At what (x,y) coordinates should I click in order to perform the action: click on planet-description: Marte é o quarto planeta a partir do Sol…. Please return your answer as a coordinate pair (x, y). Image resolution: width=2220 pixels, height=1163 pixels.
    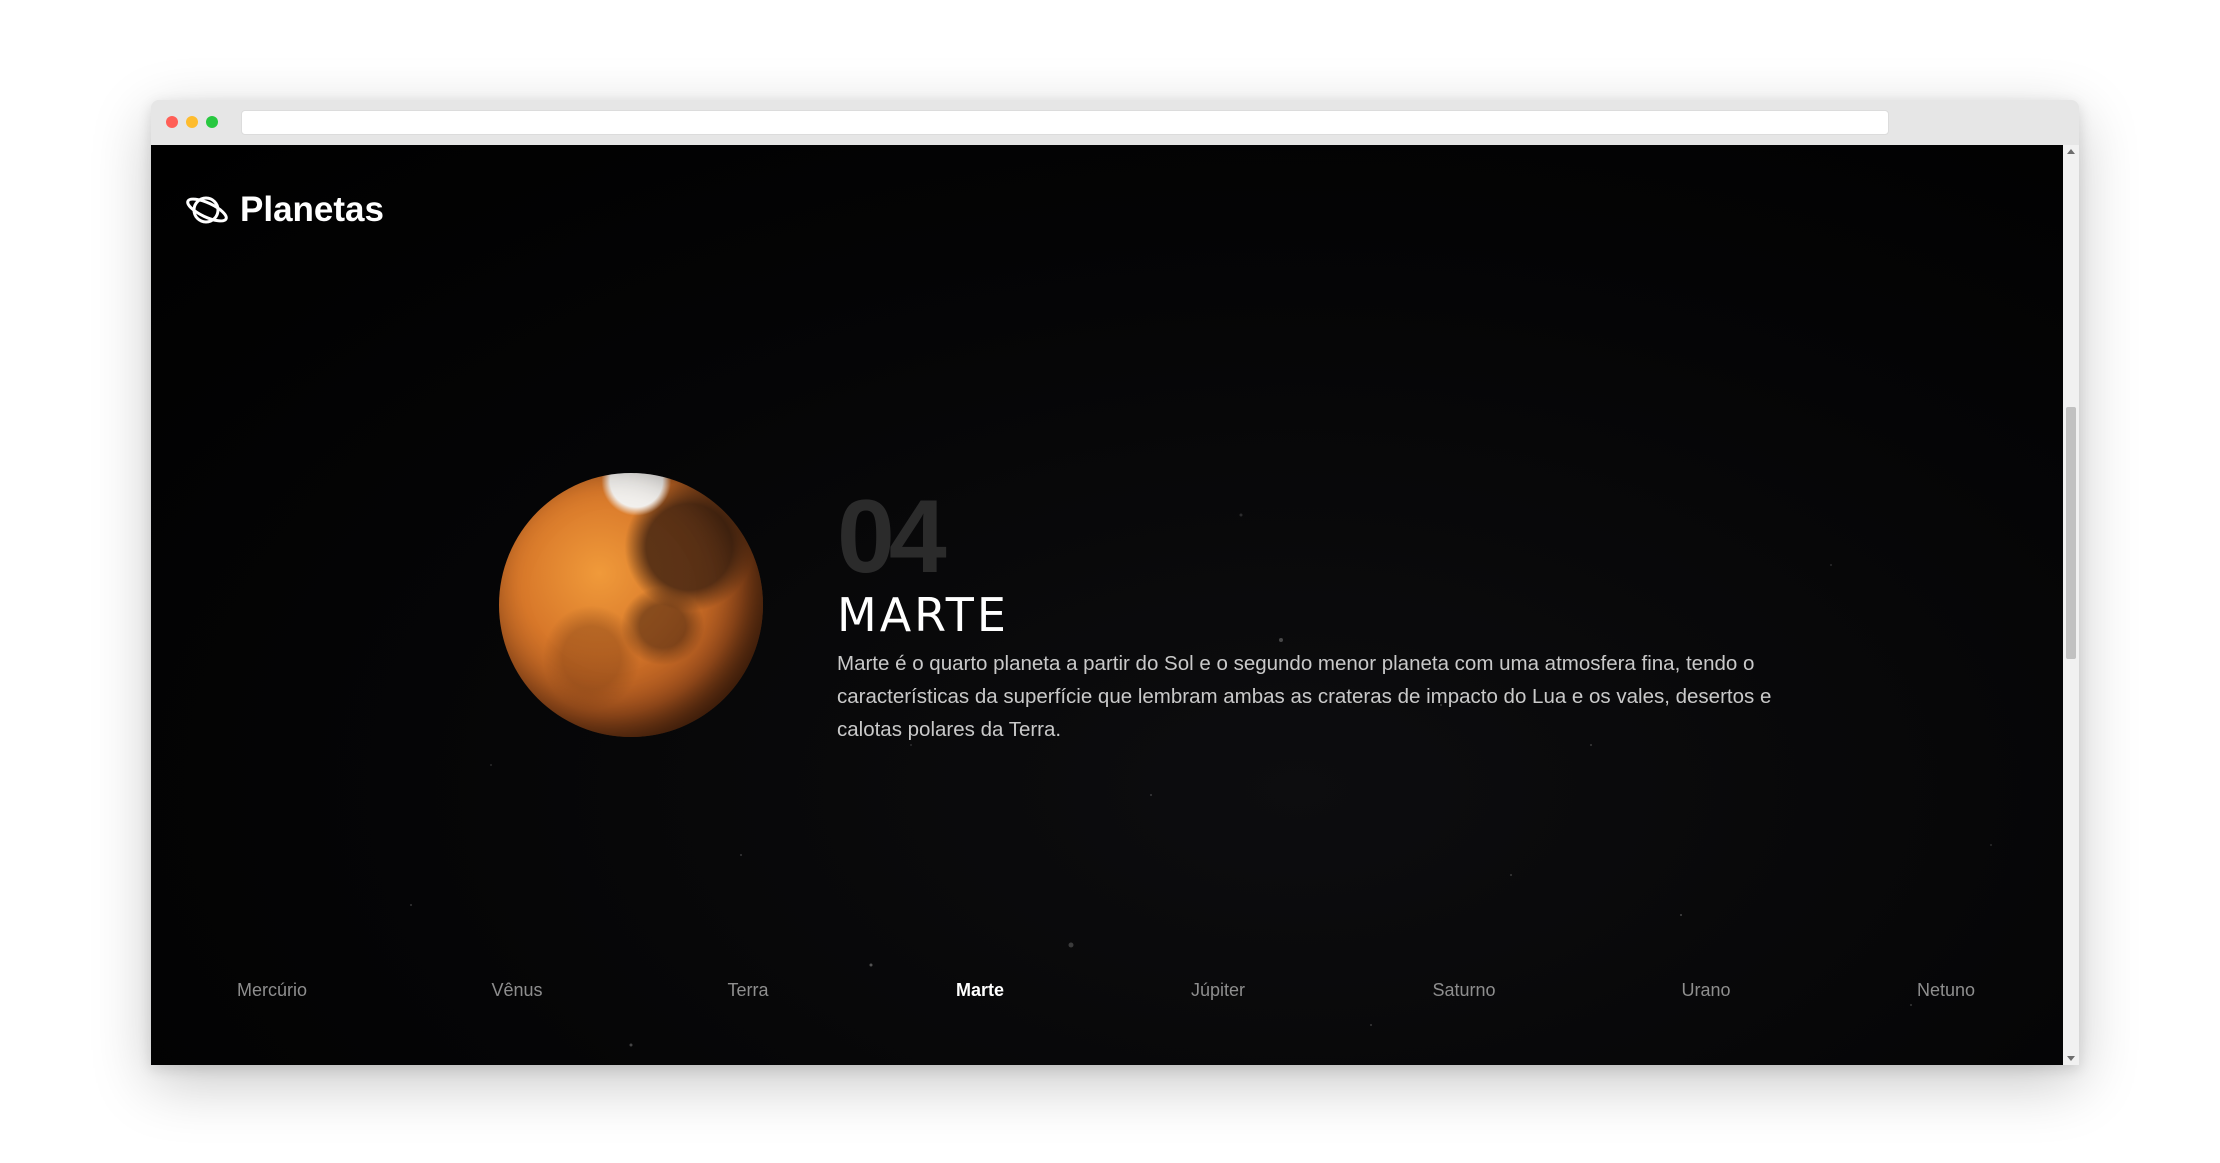
    Looking at the image, I should click on (1304, 696).